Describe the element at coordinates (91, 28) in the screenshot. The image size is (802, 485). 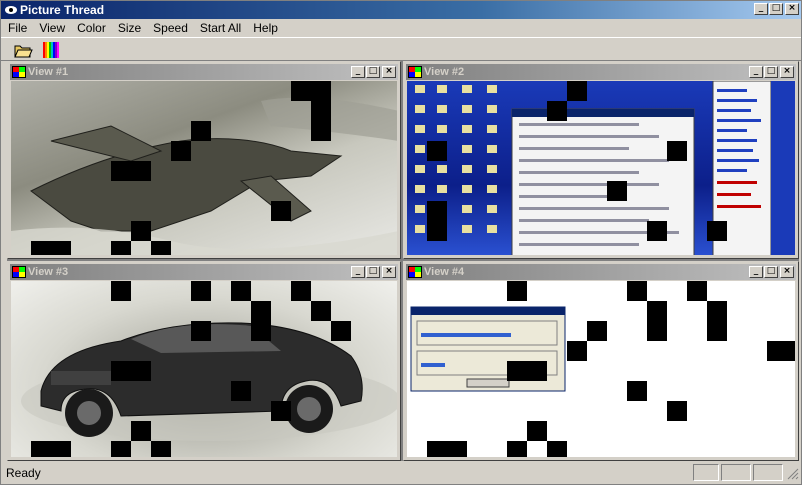
I see `menu-color: Color` at that location.